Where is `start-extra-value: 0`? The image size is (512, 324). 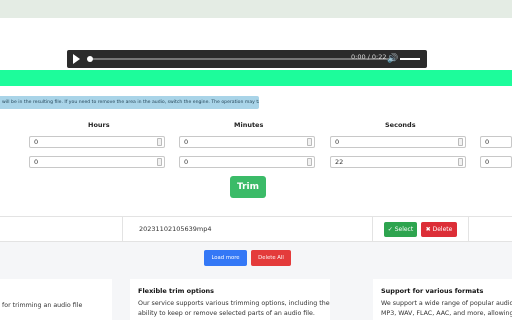 start-extra-value: 0 is located at coordinates (487, 142).